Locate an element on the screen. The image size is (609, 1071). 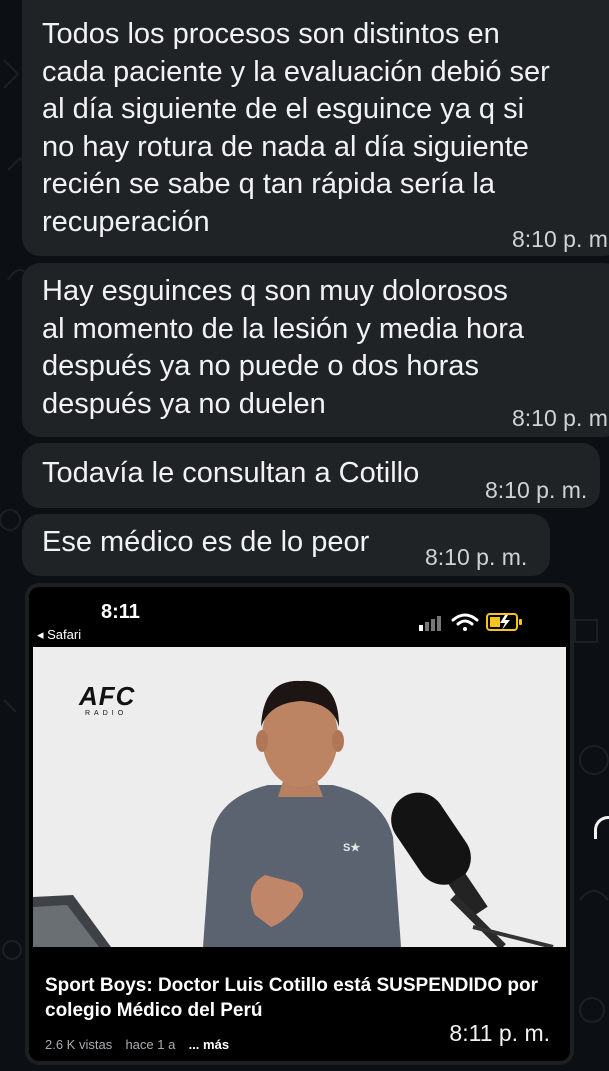
more-link: ... más is located at coordinates (209, 1044).